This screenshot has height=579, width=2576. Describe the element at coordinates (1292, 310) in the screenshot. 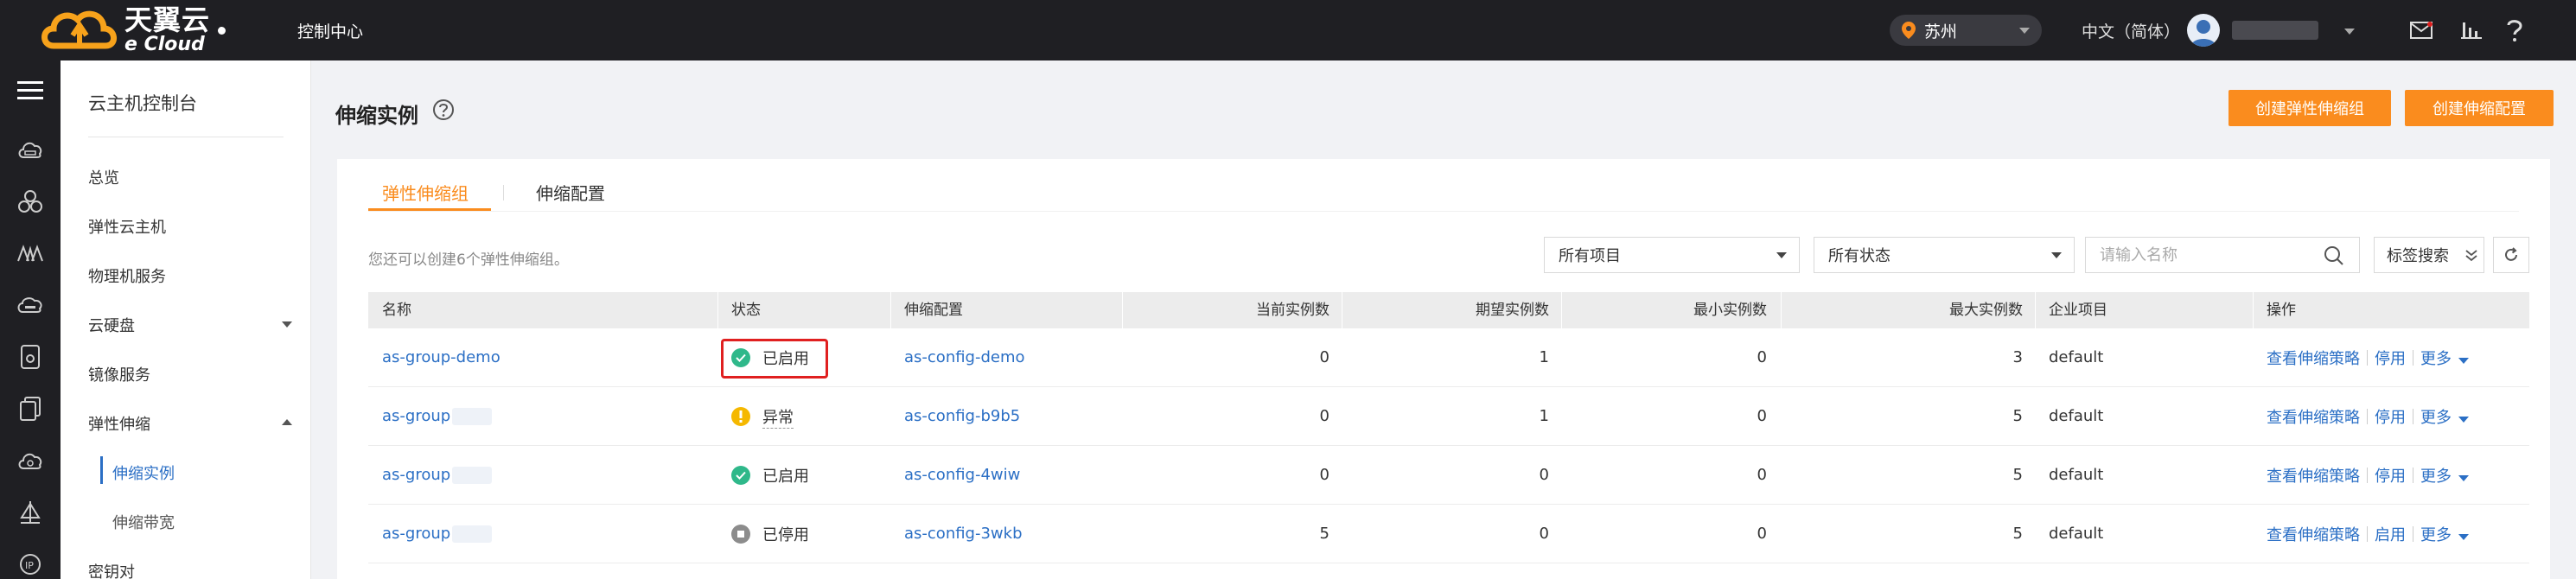

I see `column-header-current: 当前实例数` at that location.